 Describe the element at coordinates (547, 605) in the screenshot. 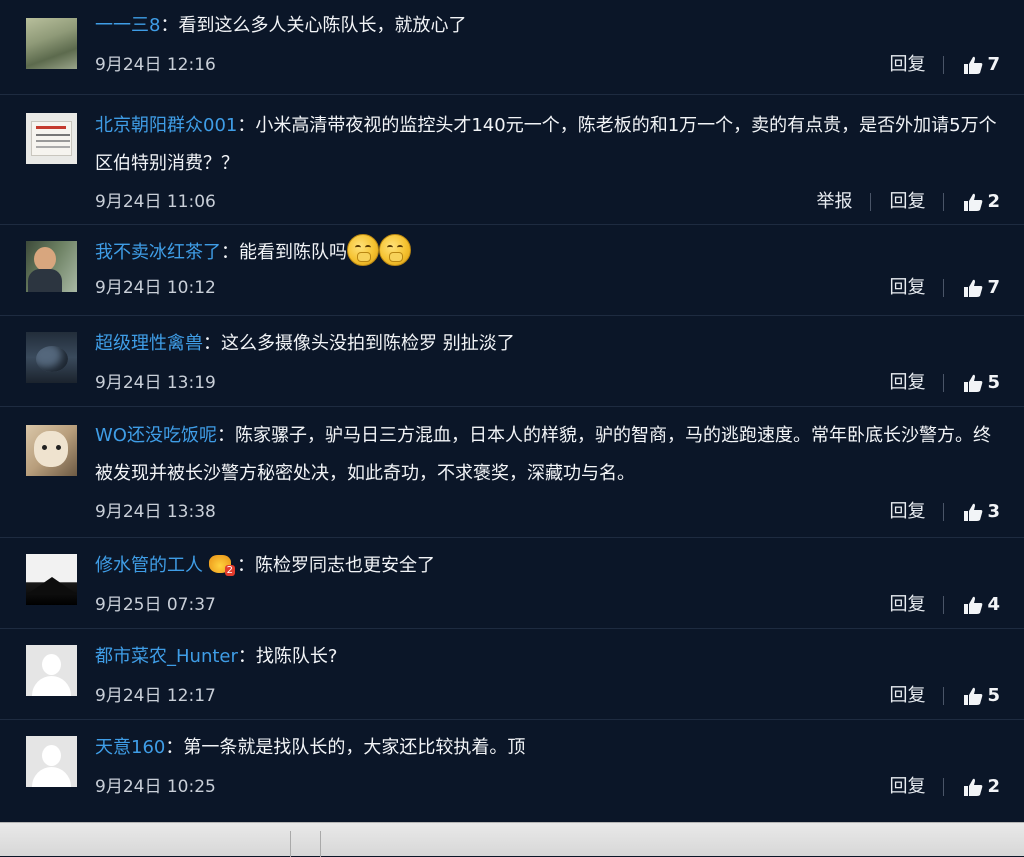

I see `comment-meta: 9月25日 07:37 回复 4` at that location.